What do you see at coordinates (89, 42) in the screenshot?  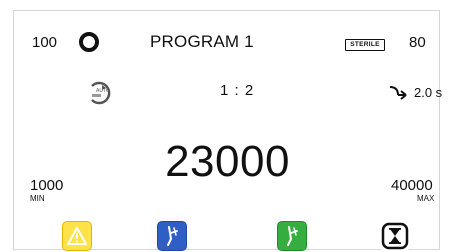 I see `torque-ring-icon` at bounding box center [89, 42].